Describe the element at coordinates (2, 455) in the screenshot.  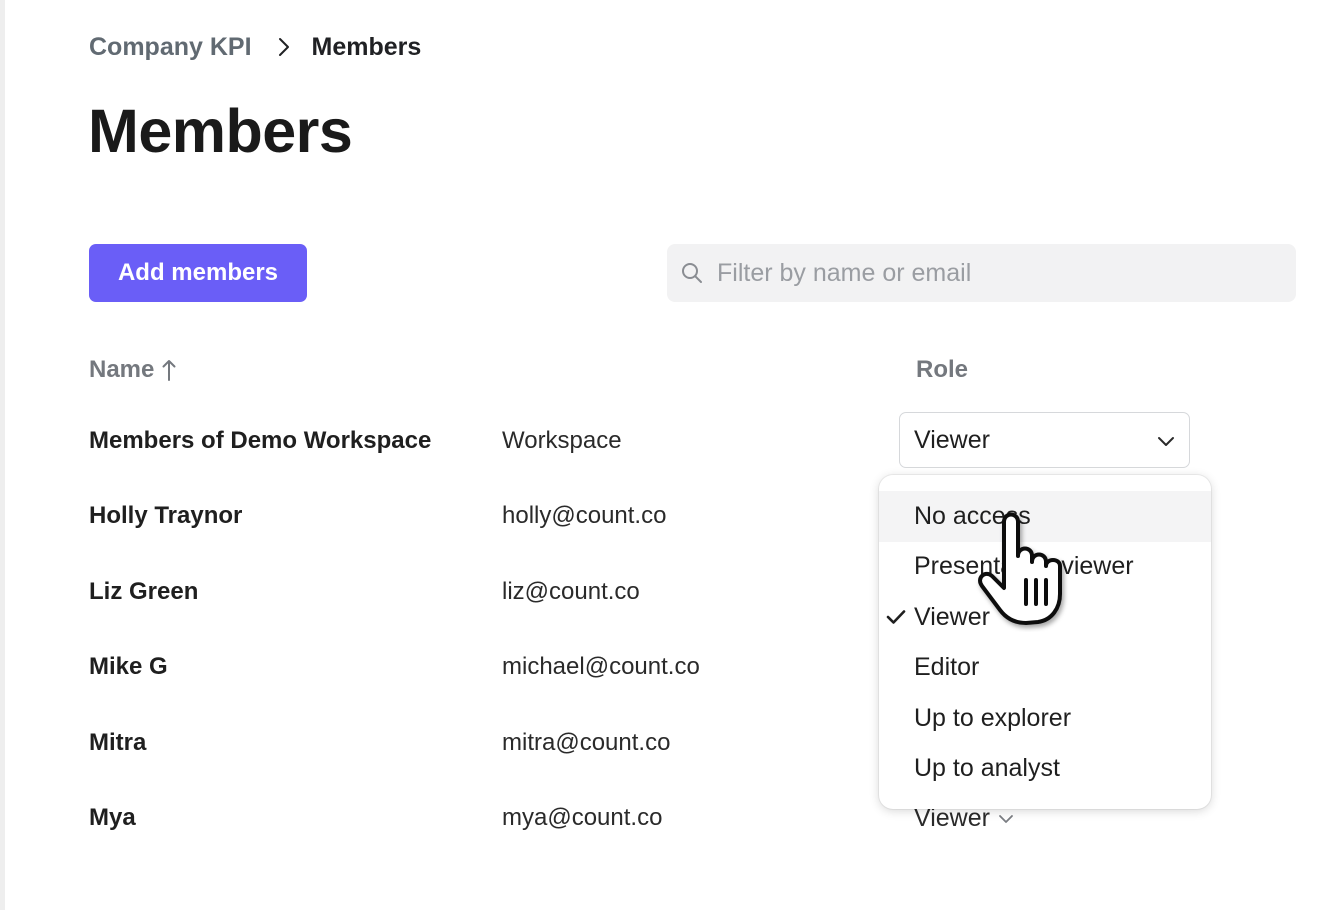
I see `window-left-edge` at that location.